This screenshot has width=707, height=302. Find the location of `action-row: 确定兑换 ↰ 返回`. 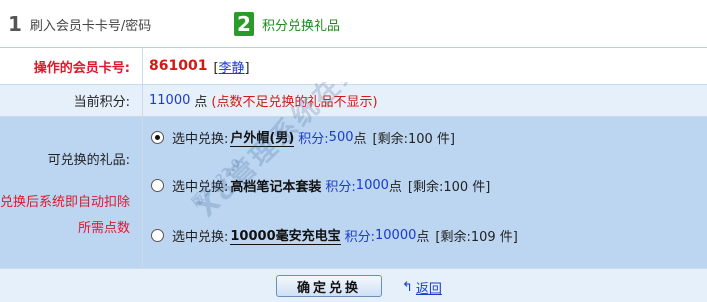

action-row: 确定兑换 ↰ 返回 is located at coordinates (353, 285).